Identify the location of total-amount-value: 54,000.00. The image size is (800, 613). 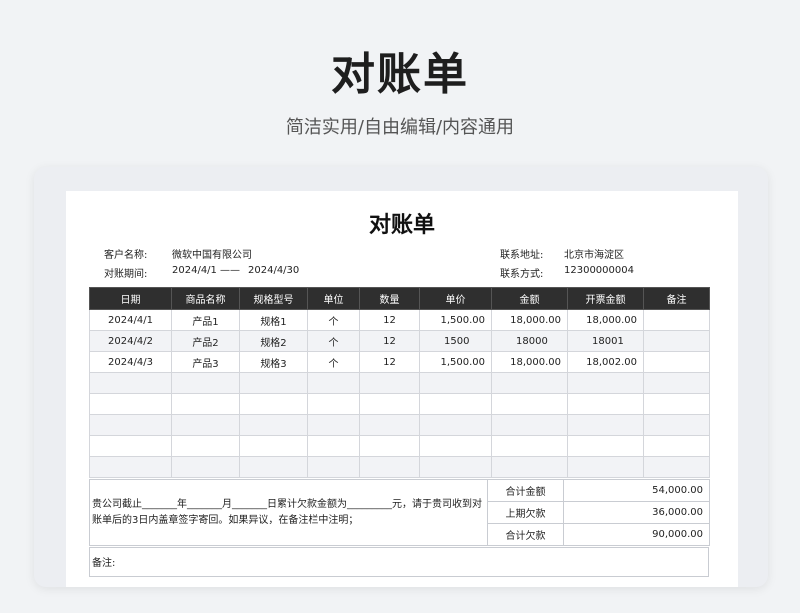
(636, 490).